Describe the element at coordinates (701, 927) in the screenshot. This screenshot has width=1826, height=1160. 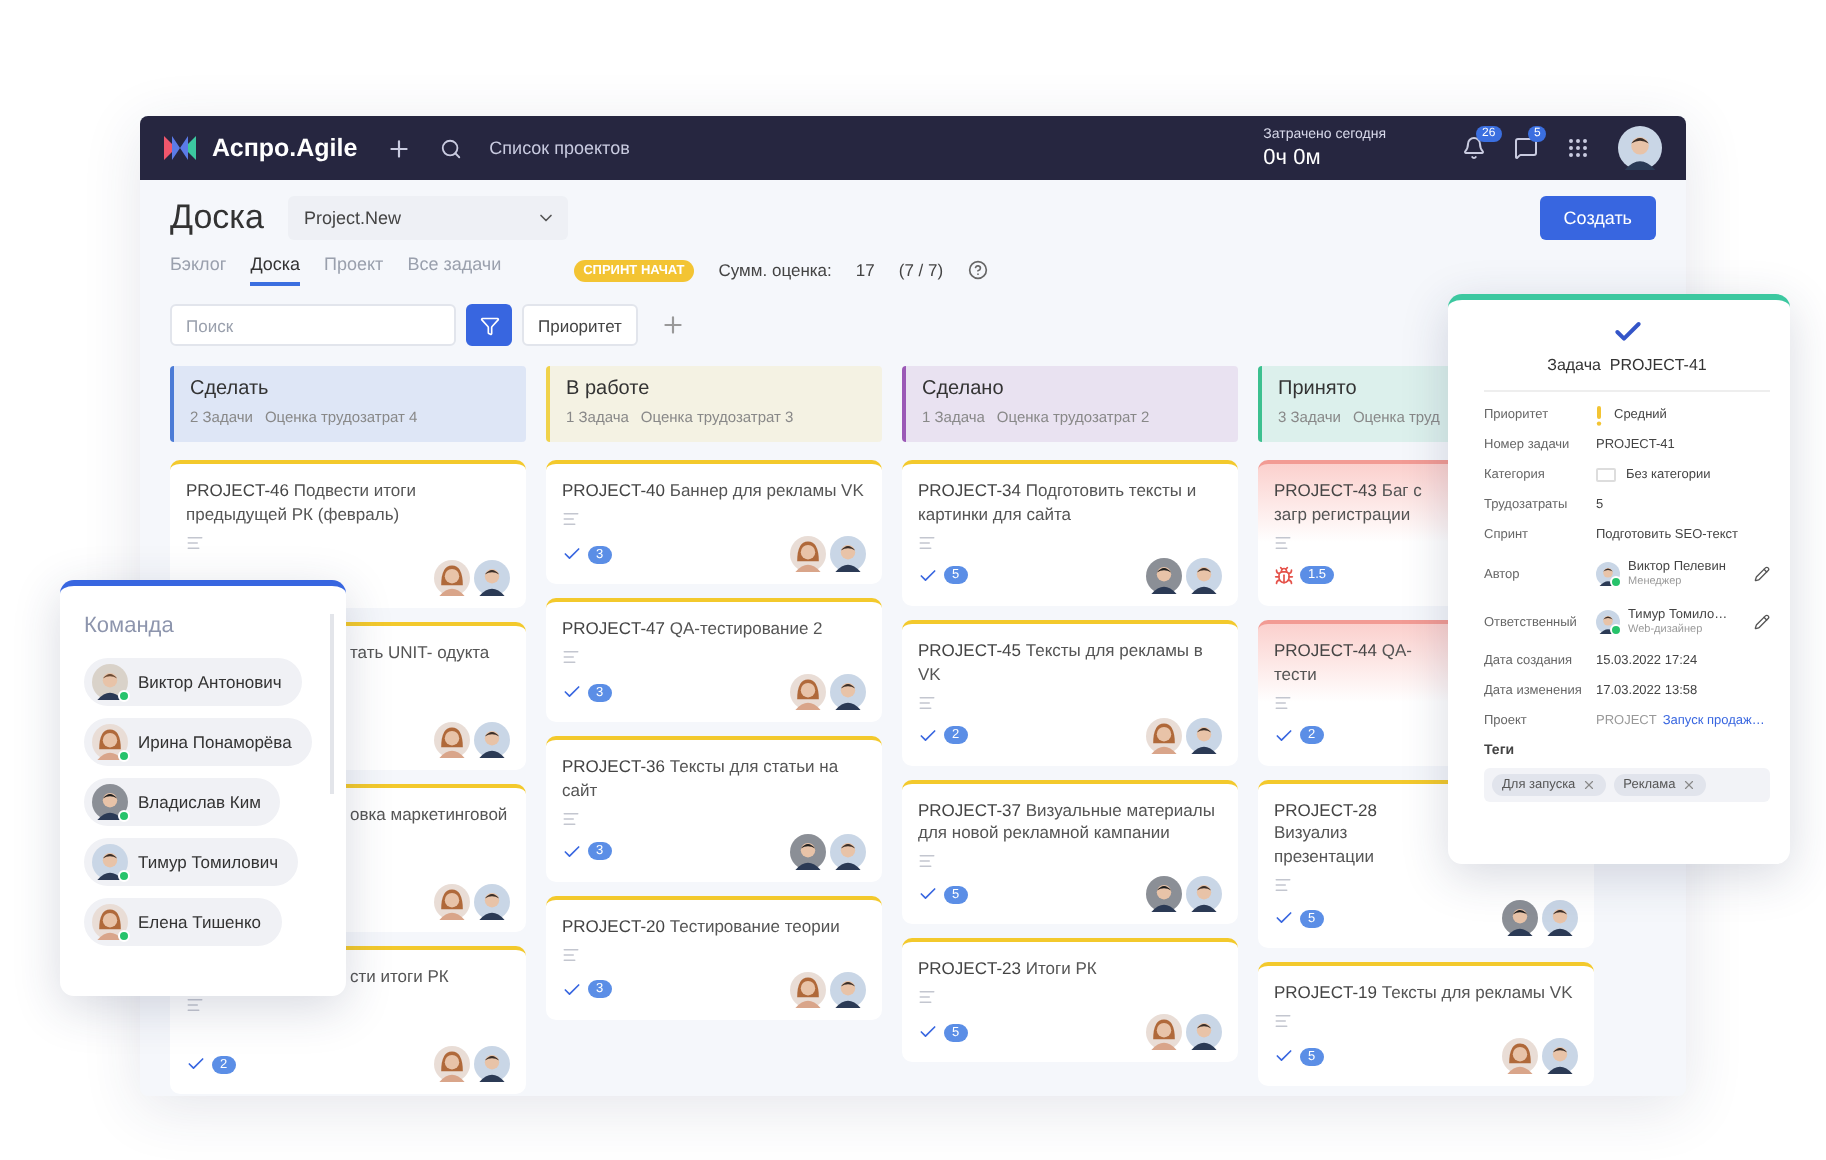
I see `card-title: PROJECT-20 Тестирование теории` at that location.